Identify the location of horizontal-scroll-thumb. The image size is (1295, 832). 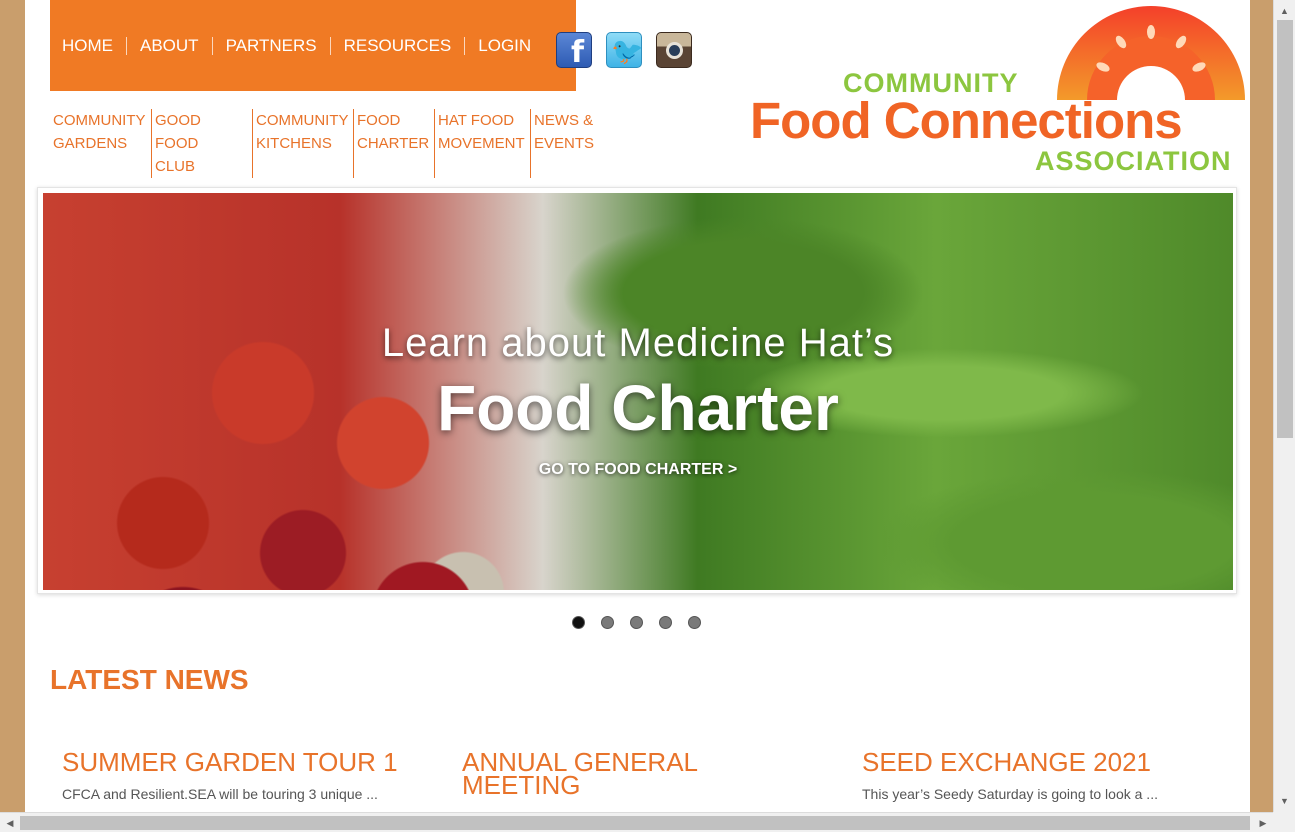
(635, 823).